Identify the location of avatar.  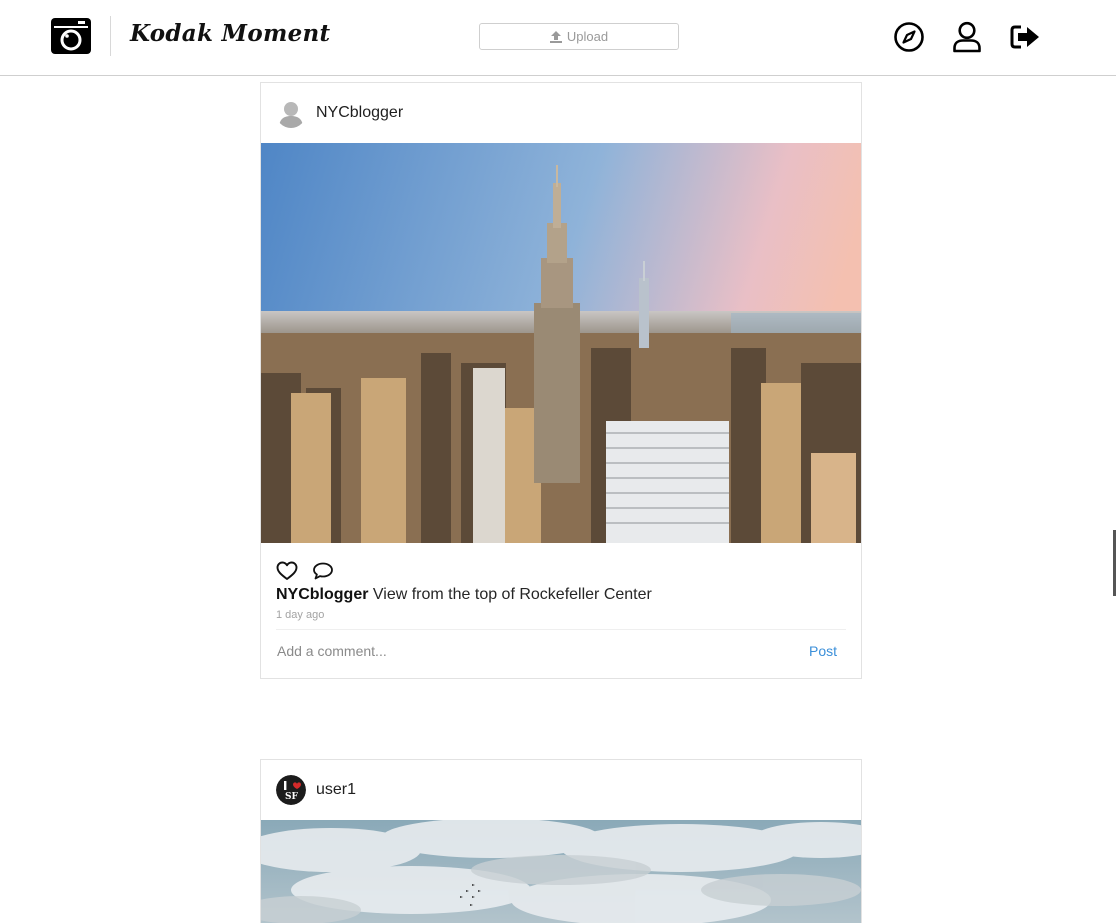
(291, 113).